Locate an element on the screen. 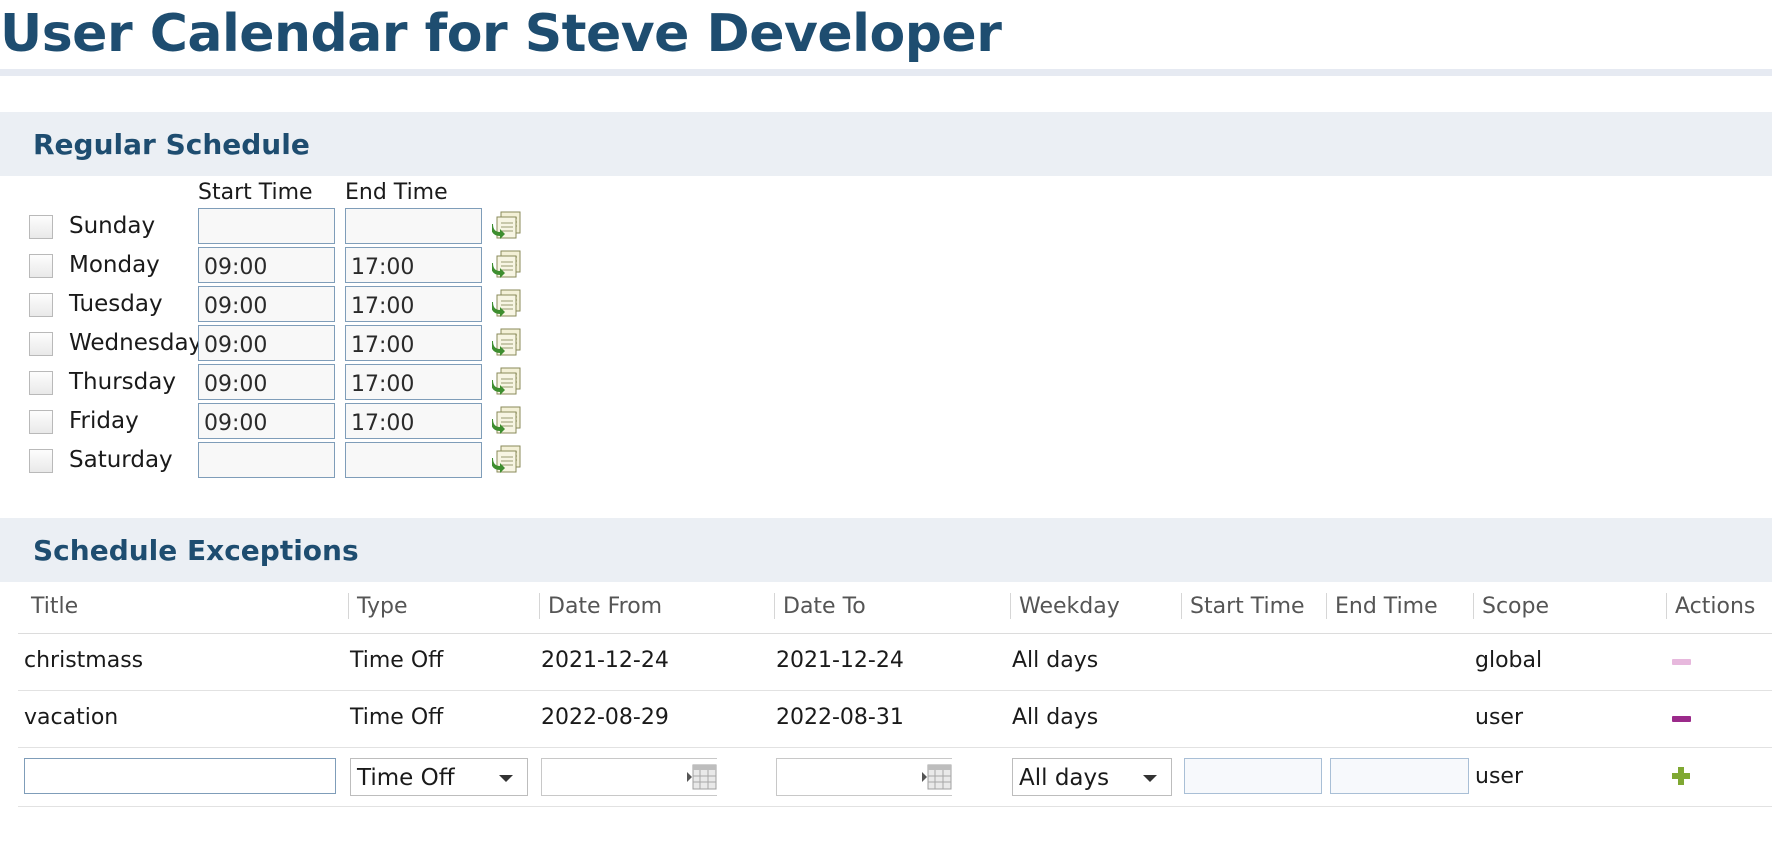 The width and height of the screenshot is (1772, 842). regular-schedule-header: Regular Schedule is located at coordinates (886, 144).